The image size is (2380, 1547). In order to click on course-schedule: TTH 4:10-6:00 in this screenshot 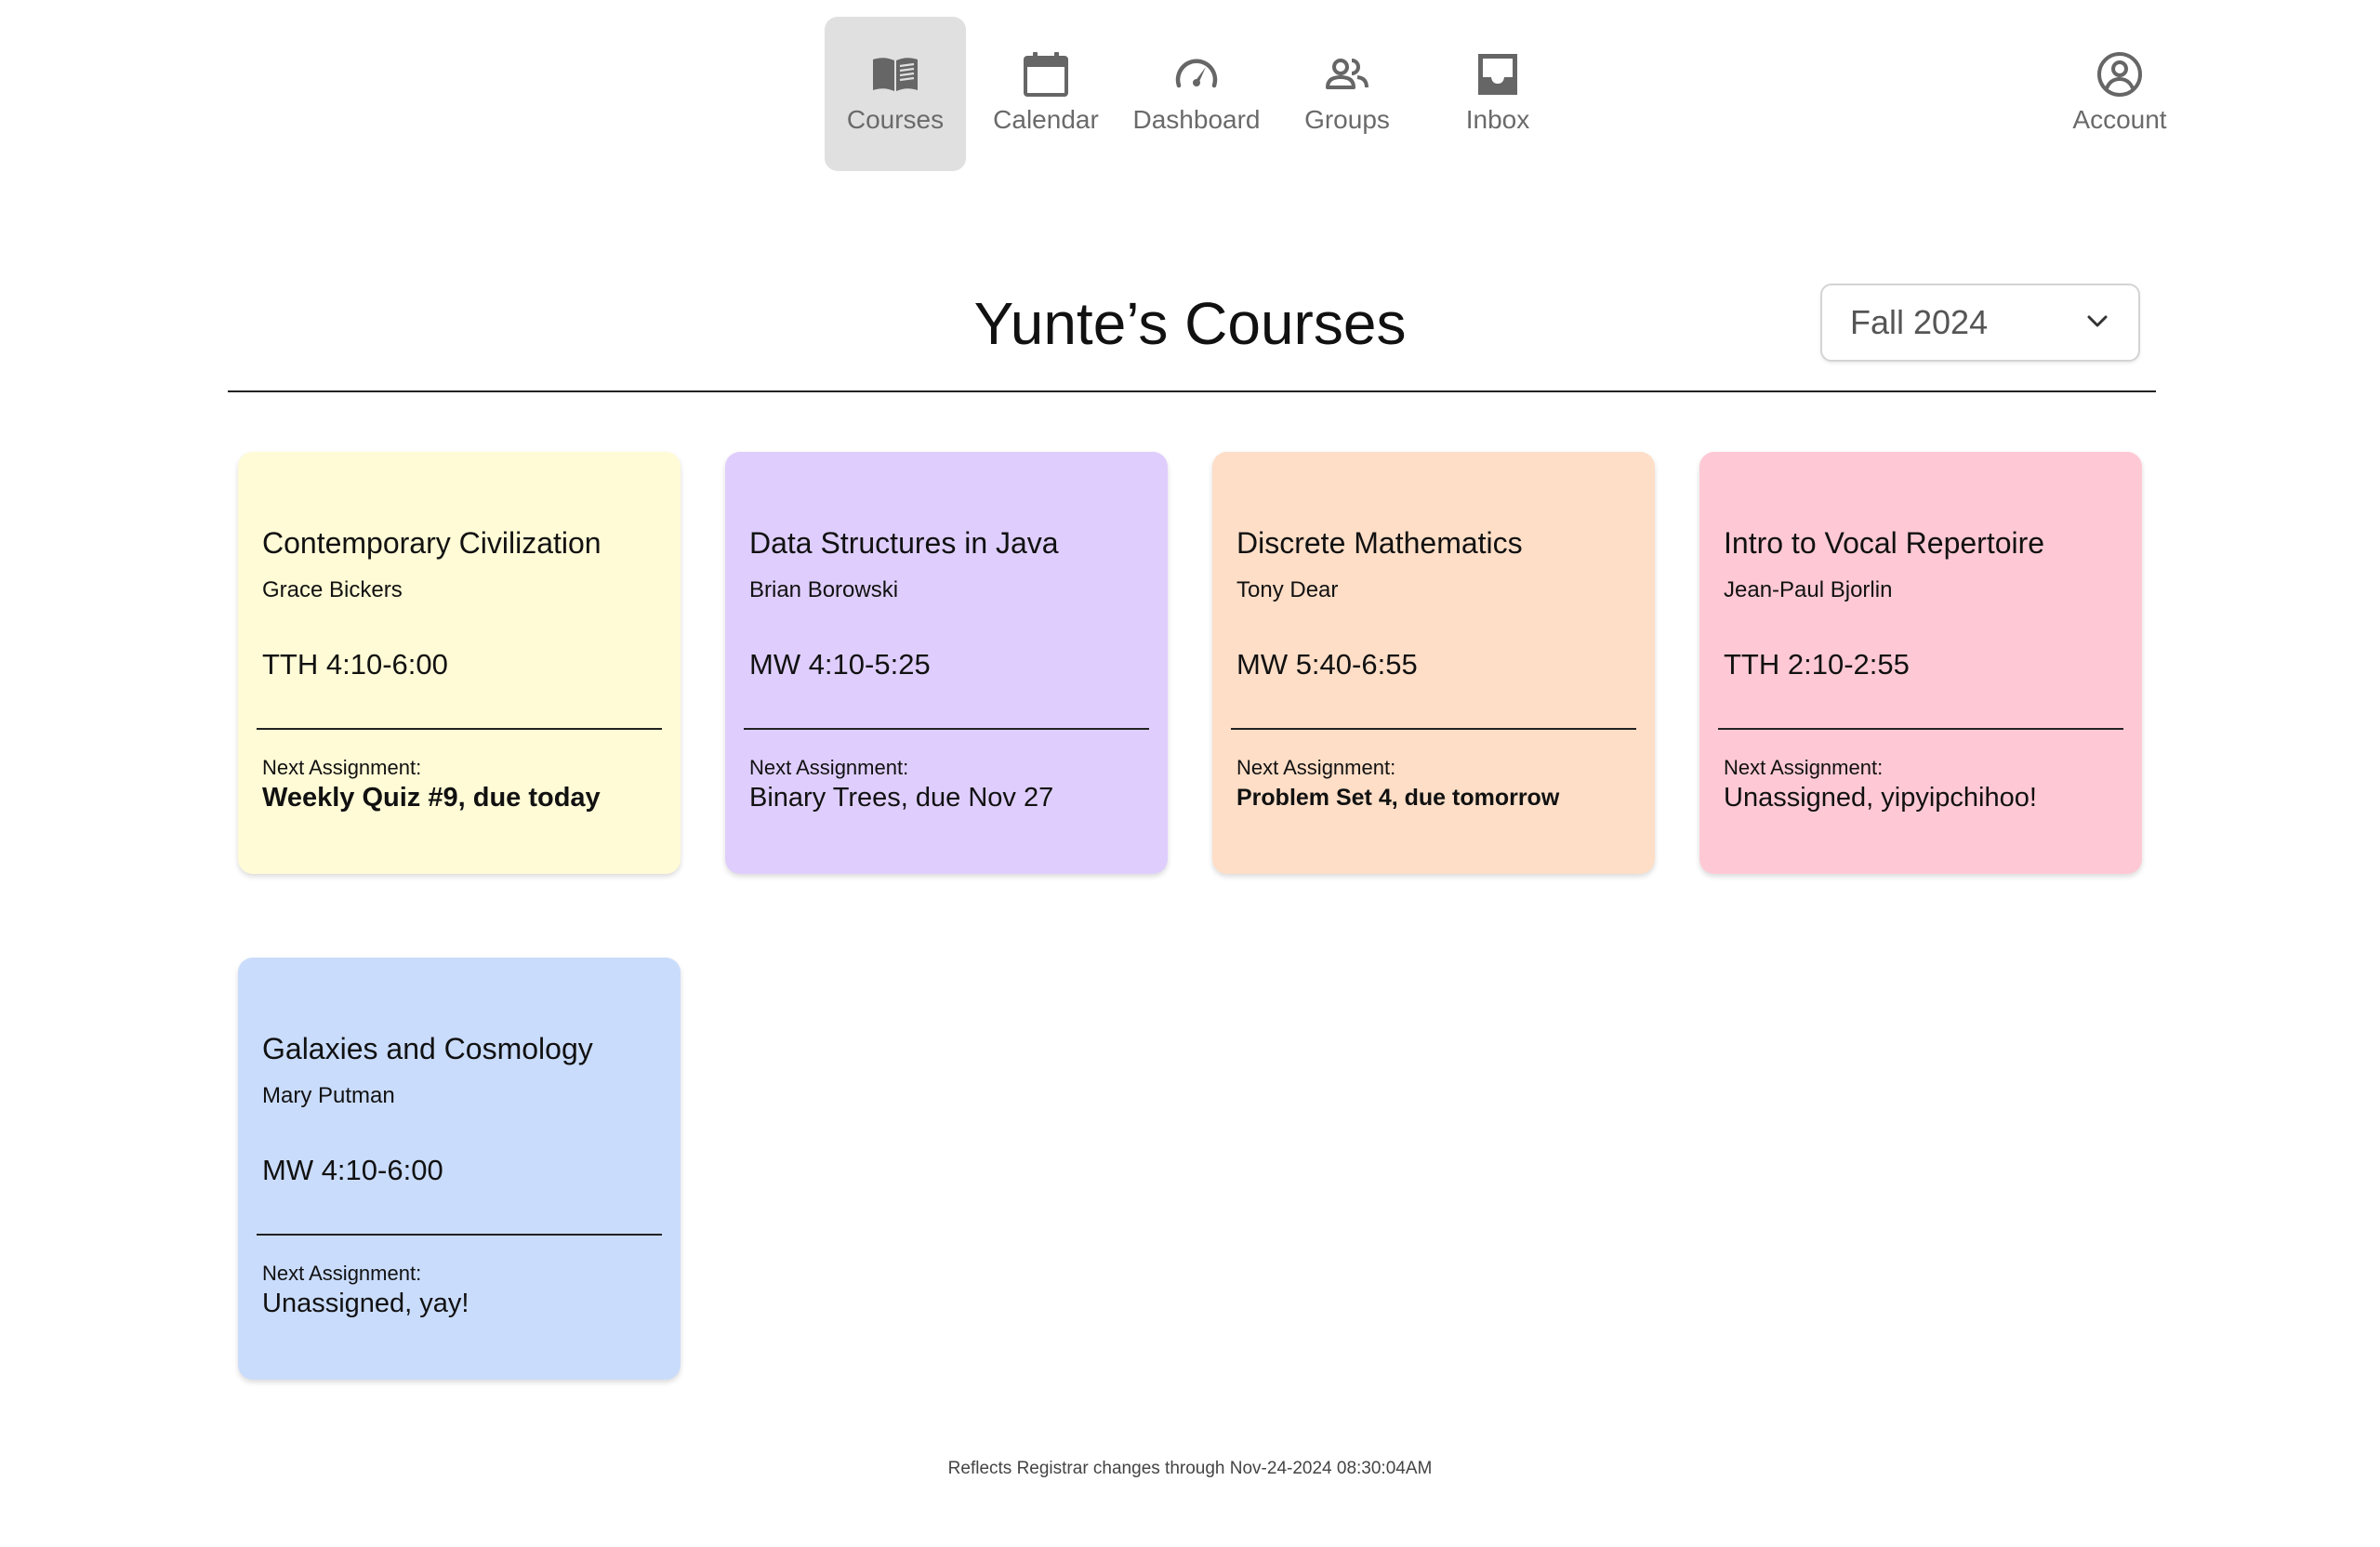, I will do `click(355, 664)`.